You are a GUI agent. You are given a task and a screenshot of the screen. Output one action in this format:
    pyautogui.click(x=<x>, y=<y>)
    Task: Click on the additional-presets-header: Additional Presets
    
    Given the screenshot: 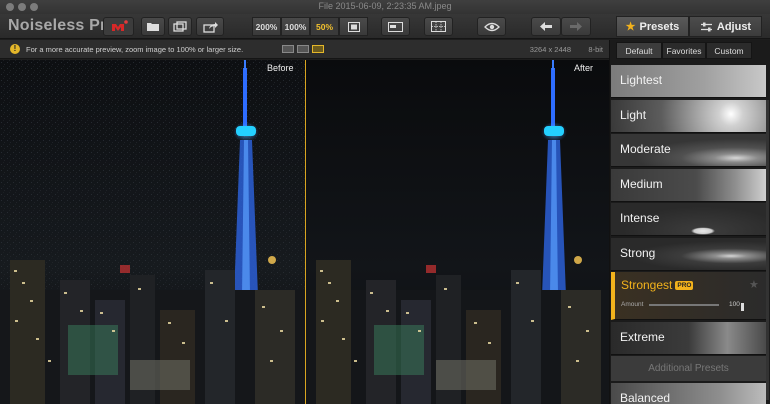 What is the action you would take?
    pyautogui.click(x=688, y=368)
    